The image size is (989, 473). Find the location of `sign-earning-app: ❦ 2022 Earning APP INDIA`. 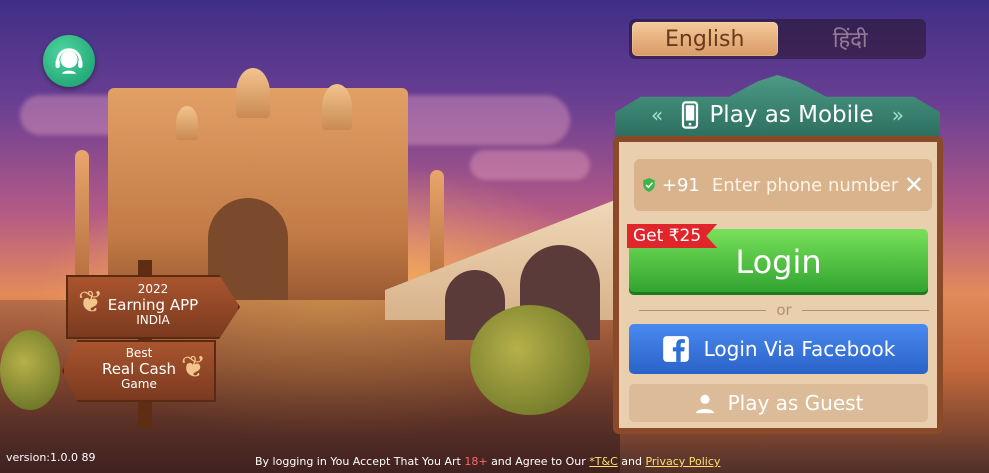

sign-earning-app: ❦ 2022 Earning APP INDIA is located at coordinates (153, 307).